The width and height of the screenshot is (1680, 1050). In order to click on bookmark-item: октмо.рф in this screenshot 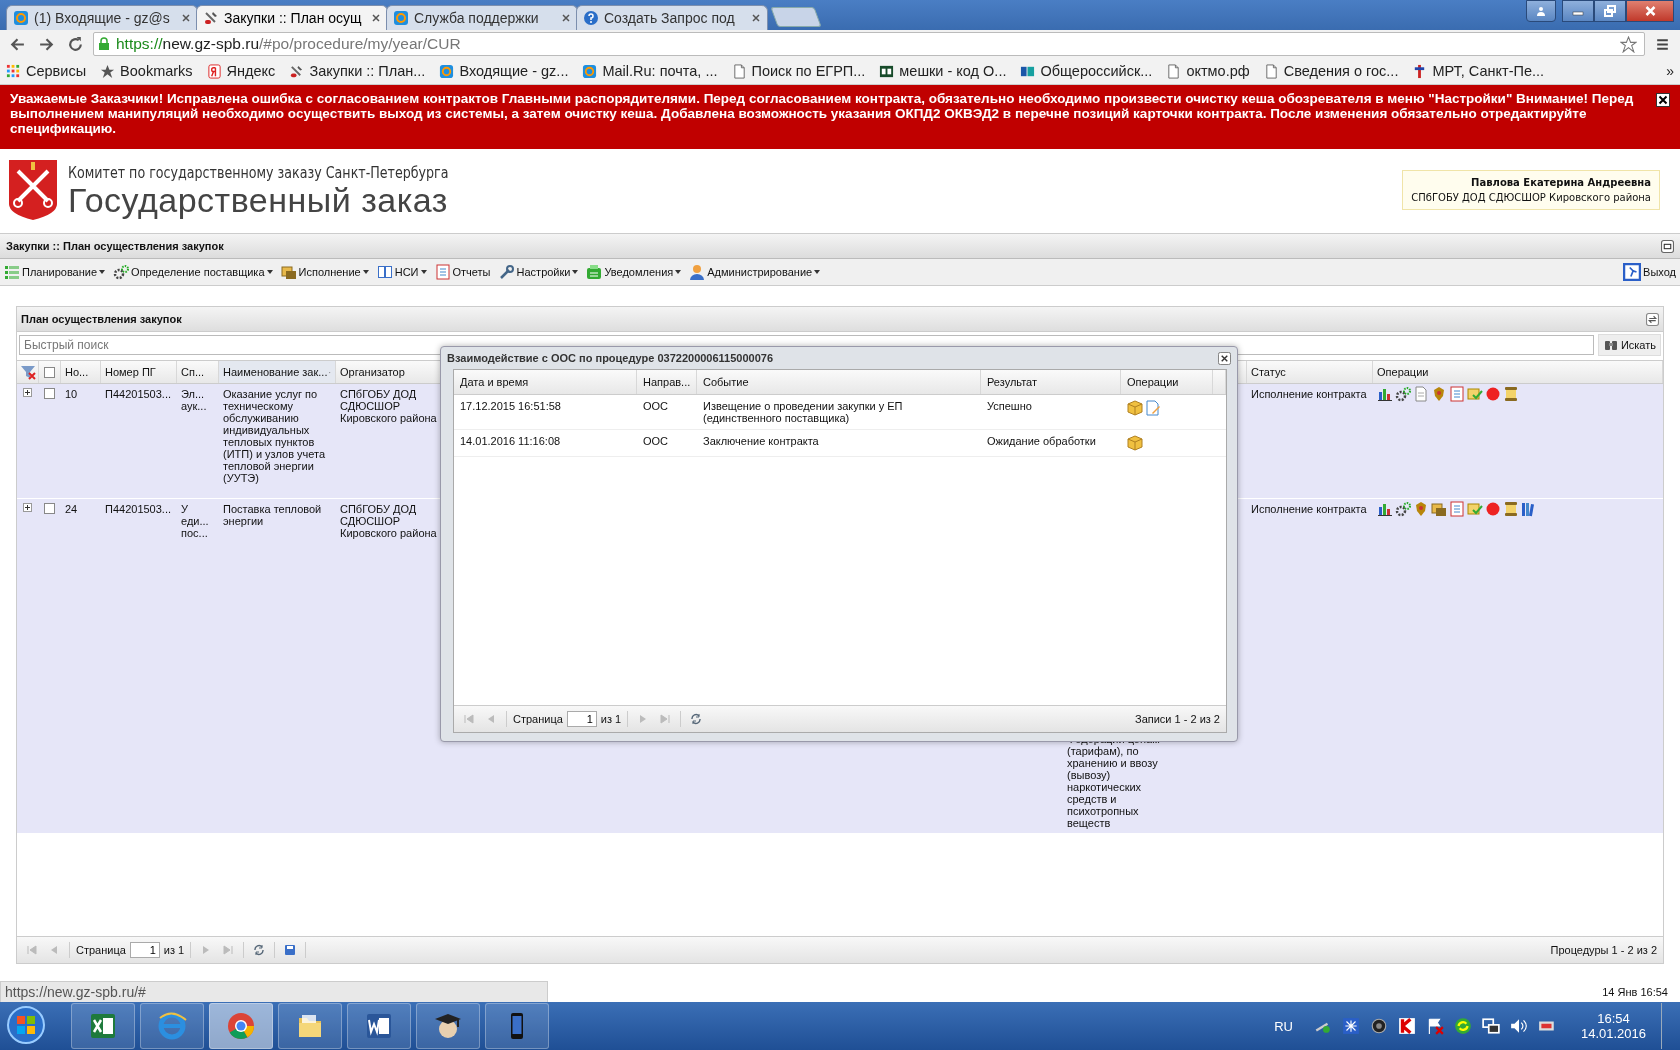, I will do `click(1208, 71)`.